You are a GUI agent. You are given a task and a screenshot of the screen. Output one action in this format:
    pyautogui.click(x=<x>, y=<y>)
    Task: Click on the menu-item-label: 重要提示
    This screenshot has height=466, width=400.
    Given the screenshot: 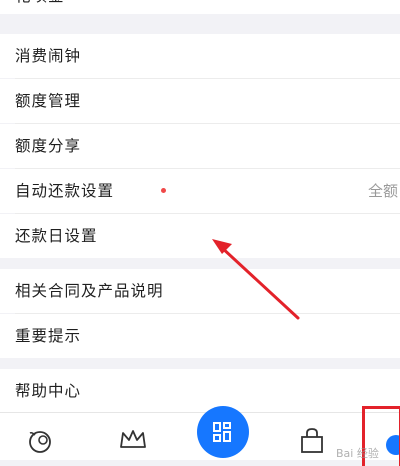 What is the action you would take?
    pyautogui.click(x=48, y=336)
    